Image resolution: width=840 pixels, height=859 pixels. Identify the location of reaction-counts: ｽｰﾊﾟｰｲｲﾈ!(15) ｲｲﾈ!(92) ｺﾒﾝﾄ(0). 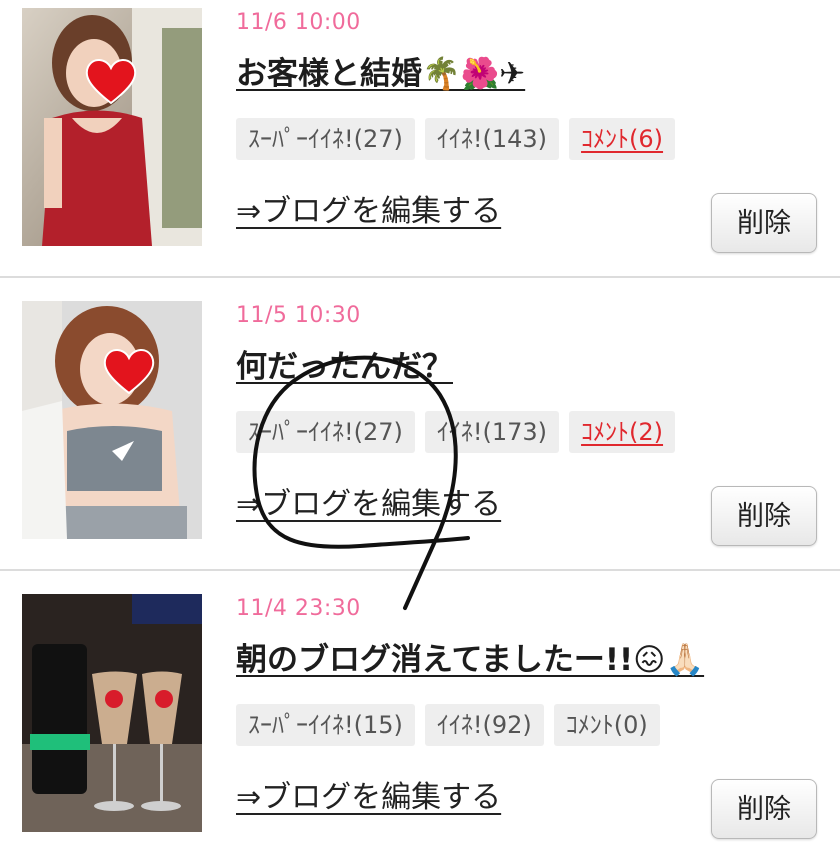
(448, 725).